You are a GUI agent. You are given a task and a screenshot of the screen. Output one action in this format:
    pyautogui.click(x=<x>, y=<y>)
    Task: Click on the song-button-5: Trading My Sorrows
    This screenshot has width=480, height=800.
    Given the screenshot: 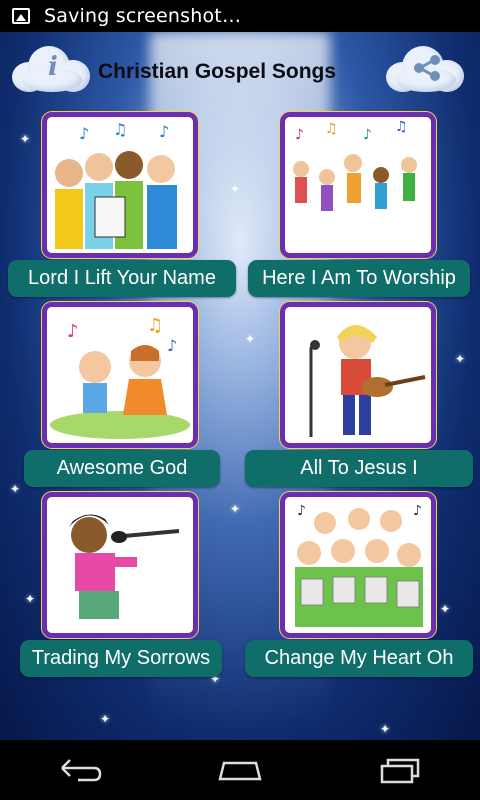 What is the action you would take?
    pyautogui.click(x=121, y=658)
    